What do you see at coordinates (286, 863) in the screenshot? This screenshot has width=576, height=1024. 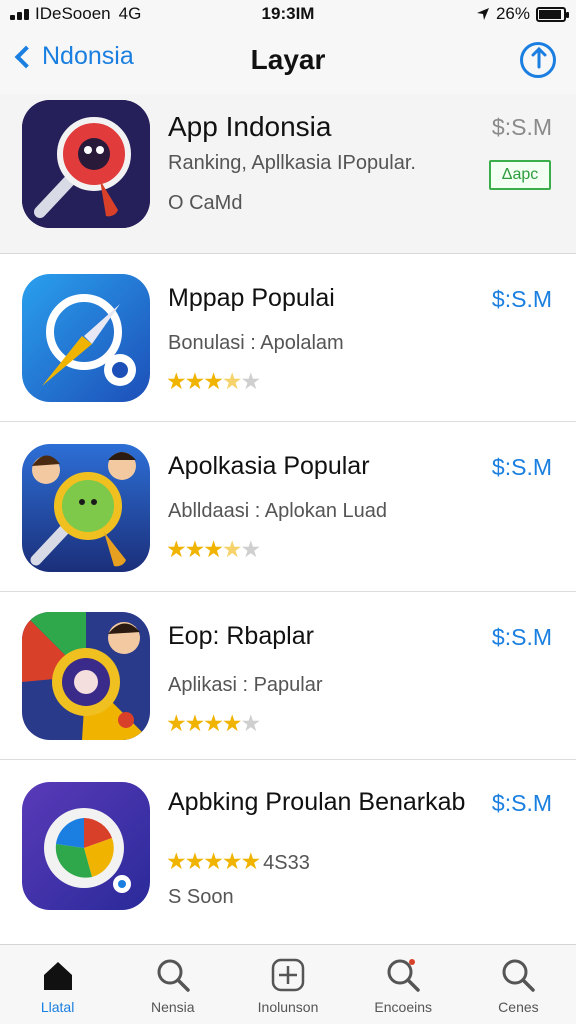 I see `rating-count: 4S33` at bounding box center [286, 863].